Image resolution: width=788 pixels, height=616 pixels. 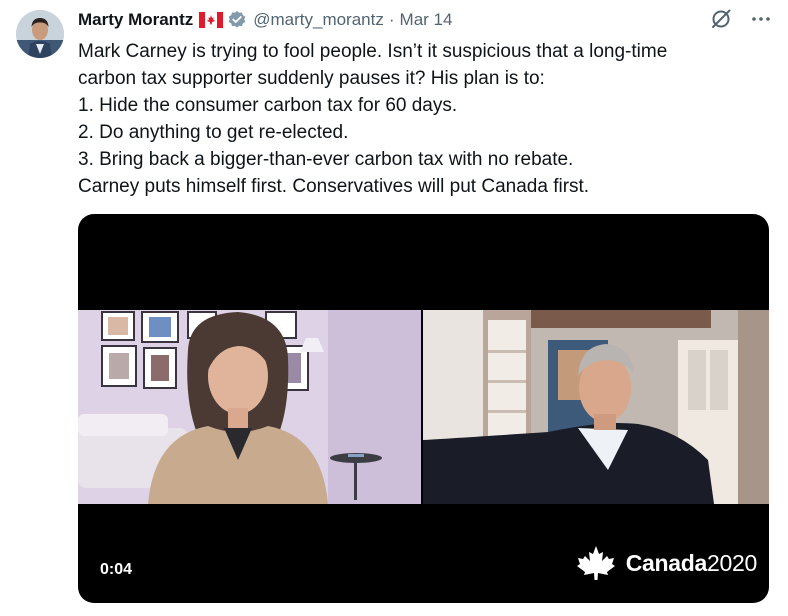 What do you see at coordinates (318, 20) in the screenshot?
I see `author-handle: @marty_morantz` at bounding box center [318, 20].